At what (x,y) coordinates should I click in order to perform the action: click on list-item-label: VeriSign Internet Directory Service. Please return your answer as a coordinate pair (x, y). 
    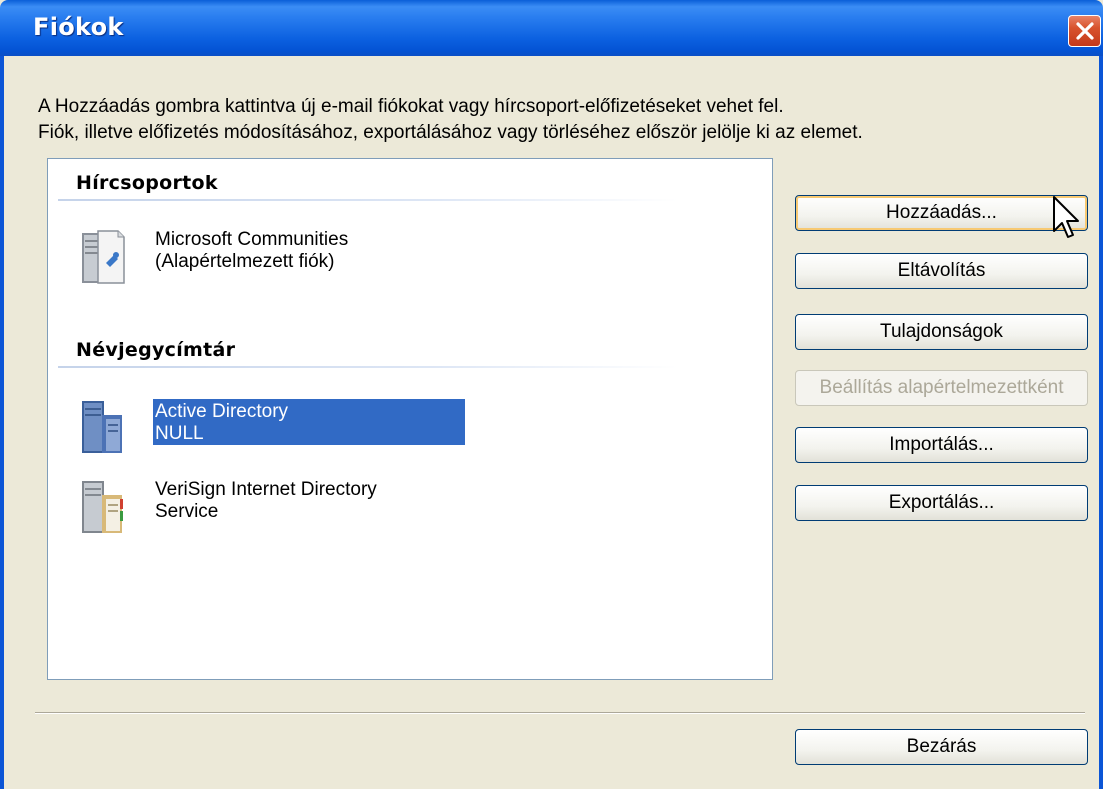
    Looking at the image, I should click on (266, 501).